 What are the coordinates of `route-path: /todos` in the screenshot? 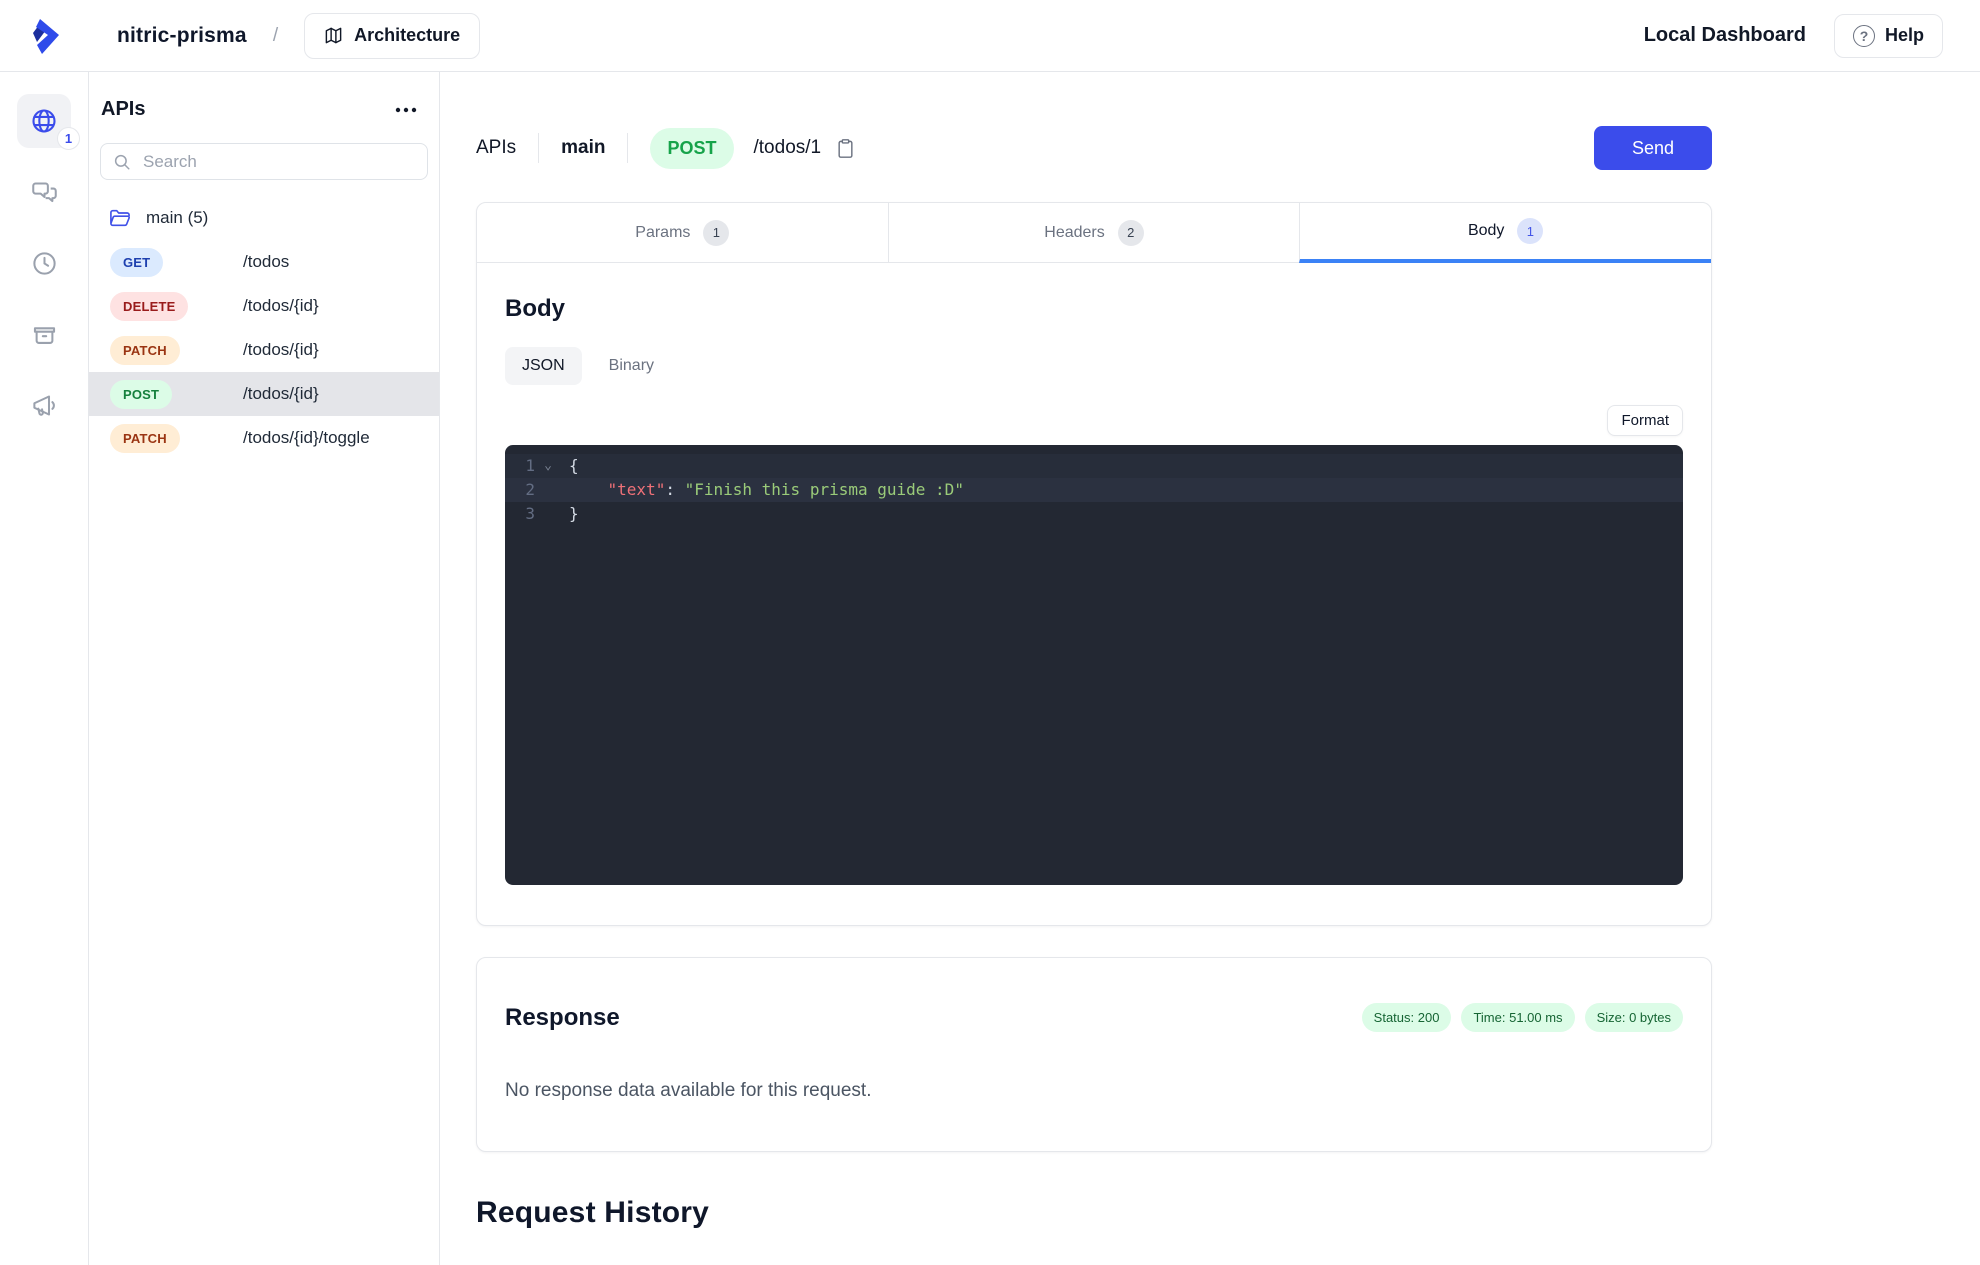 It's located at (266, 261).